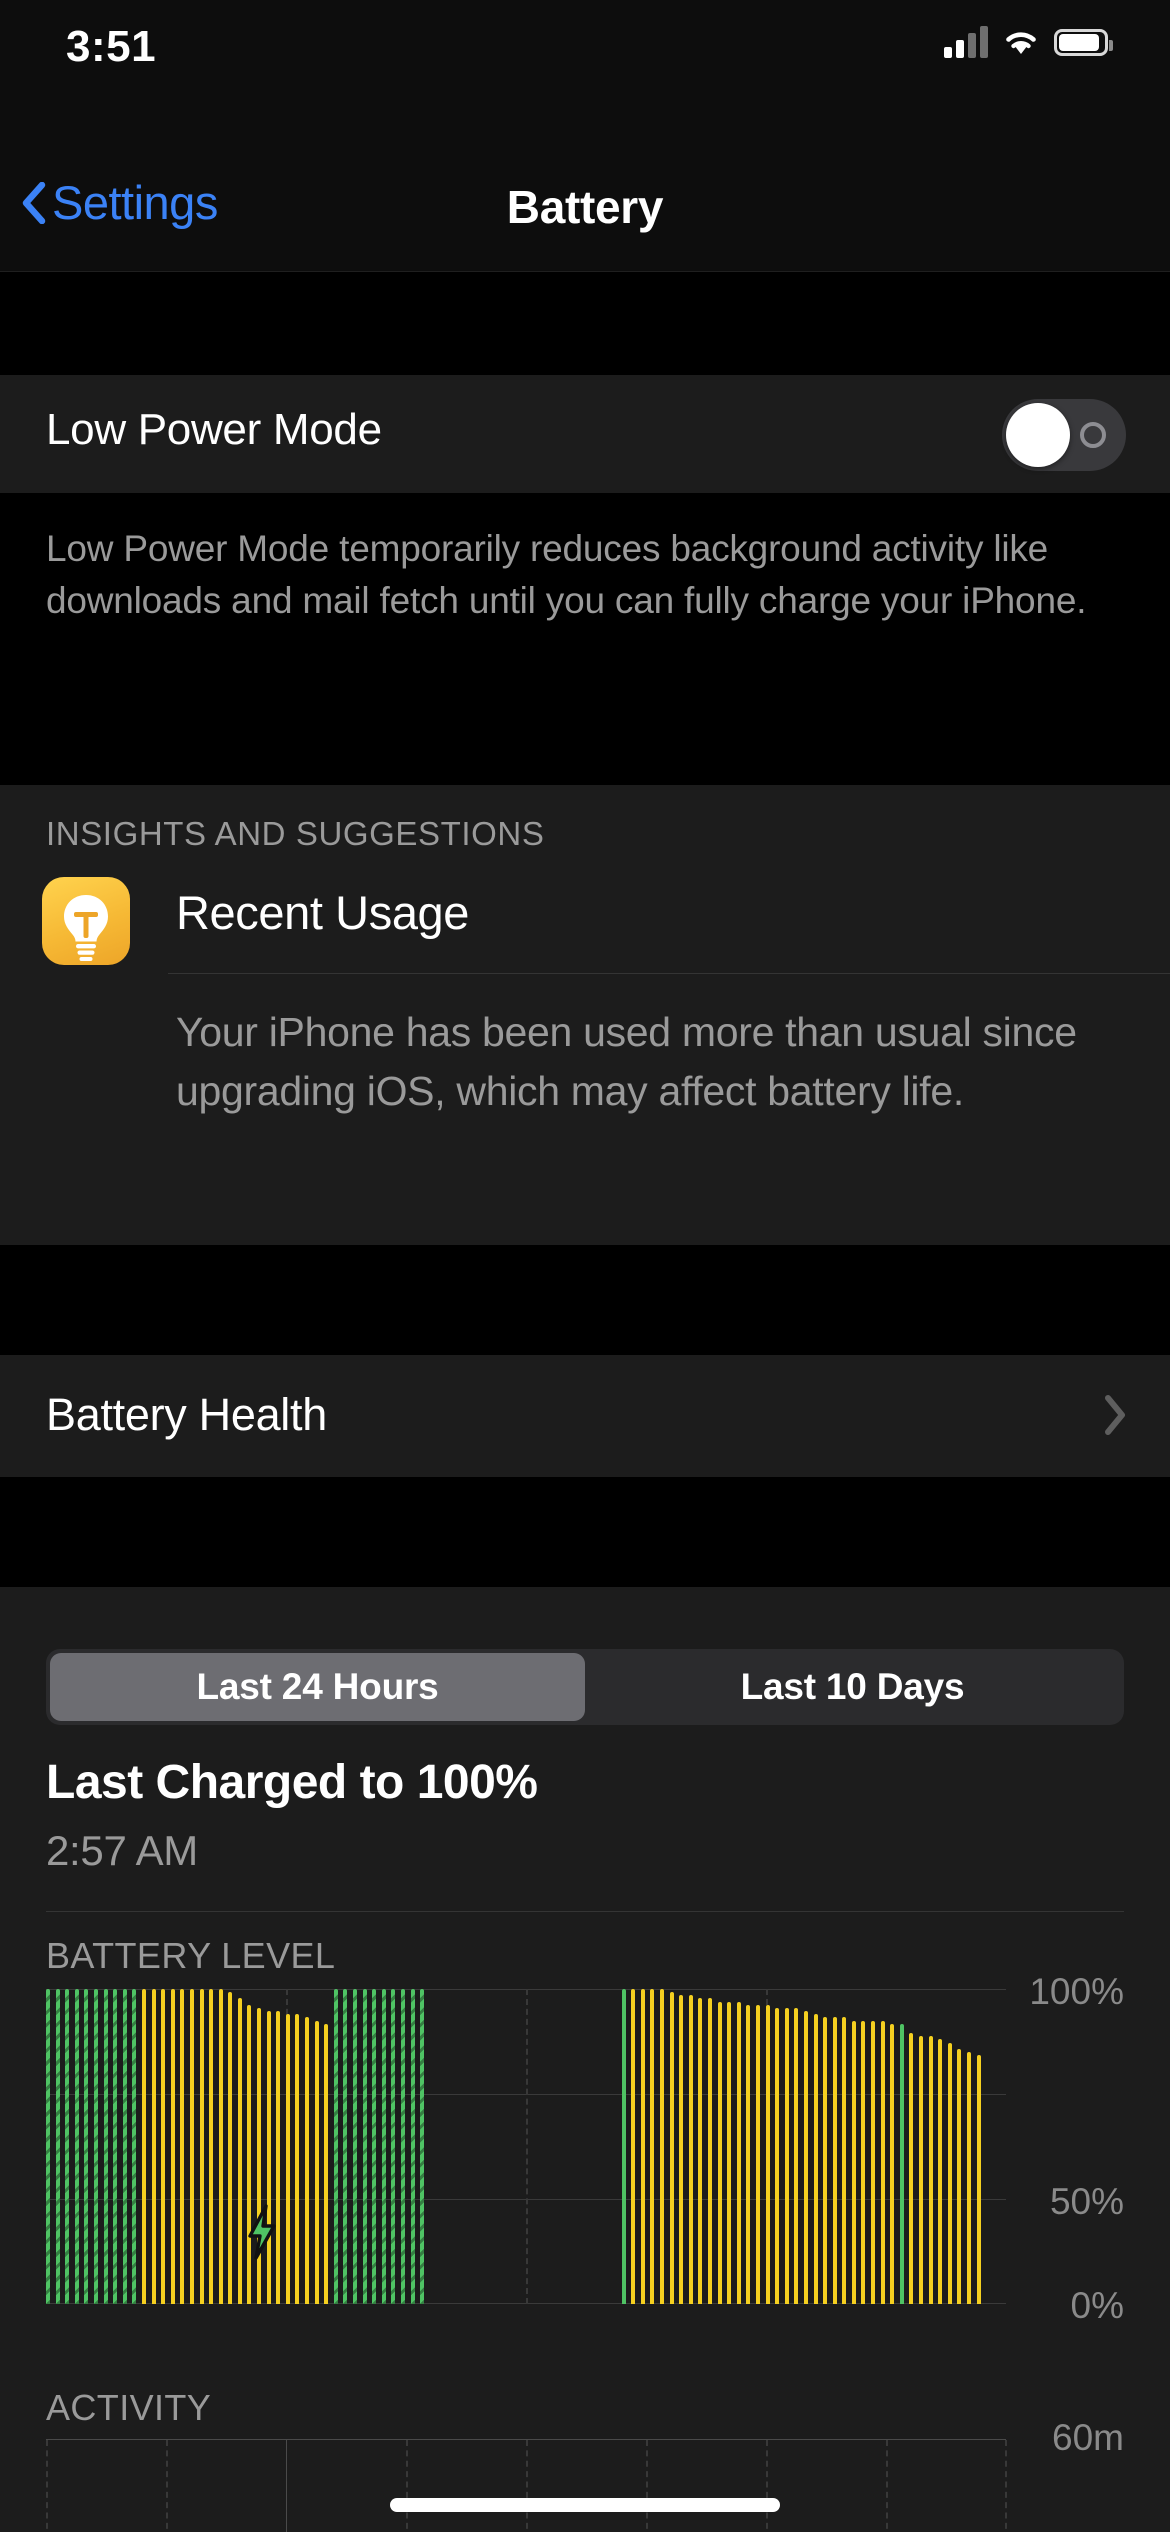 The height and width of the screenshot is (2532, 1170). What do you see at coordinates (186, 1414) in the screenshot?
I see `battery-health-label: Battery Health` at bounding box center [186, 1414].